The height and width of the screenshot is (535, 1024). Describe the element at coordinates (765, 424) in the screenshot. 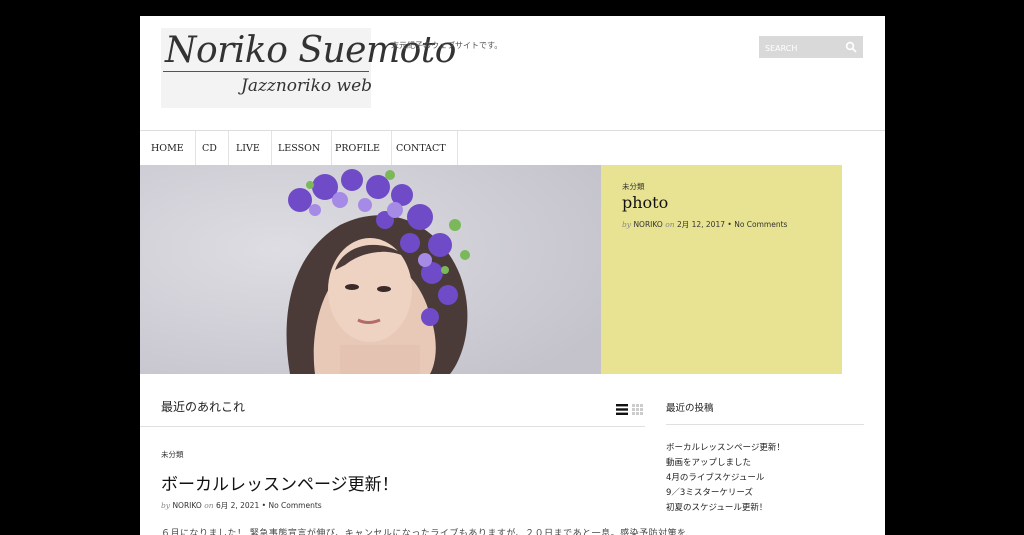

I see `sidebar-divider` at that location.